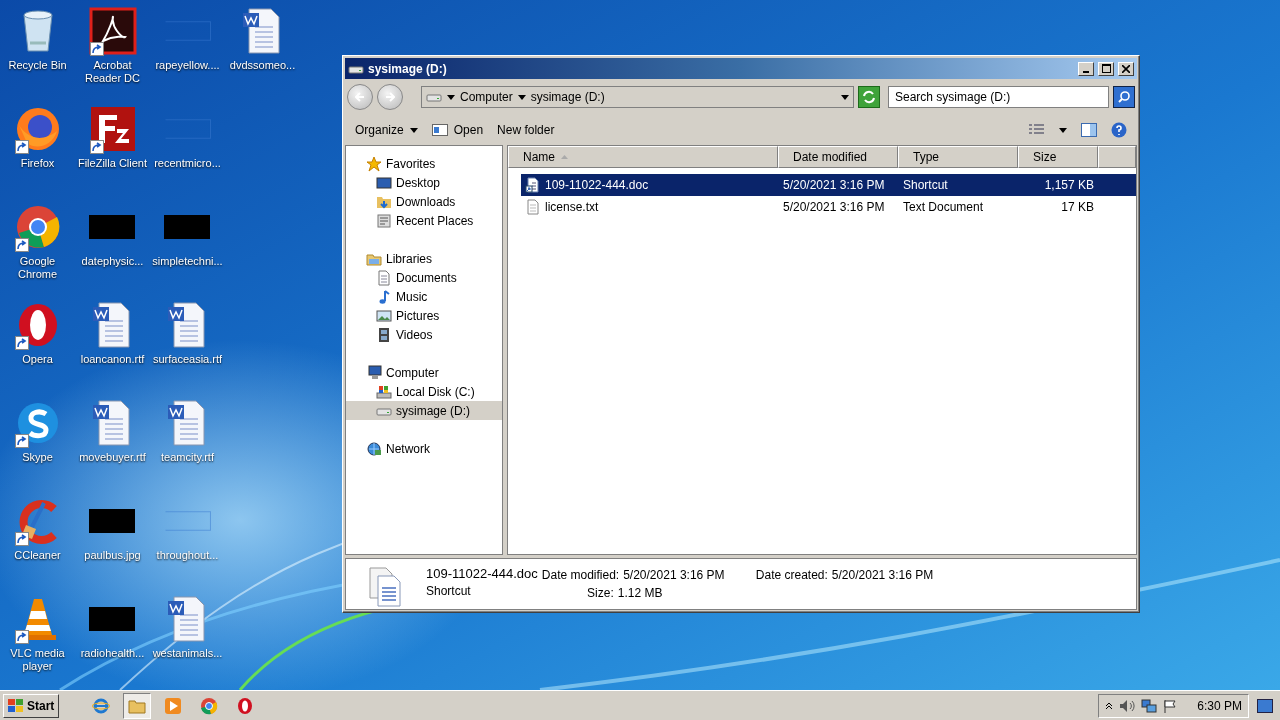 Image resolution: width=1280 pixels, height=720 pixels. I want to click on maximize-button, so click(1106, 68).